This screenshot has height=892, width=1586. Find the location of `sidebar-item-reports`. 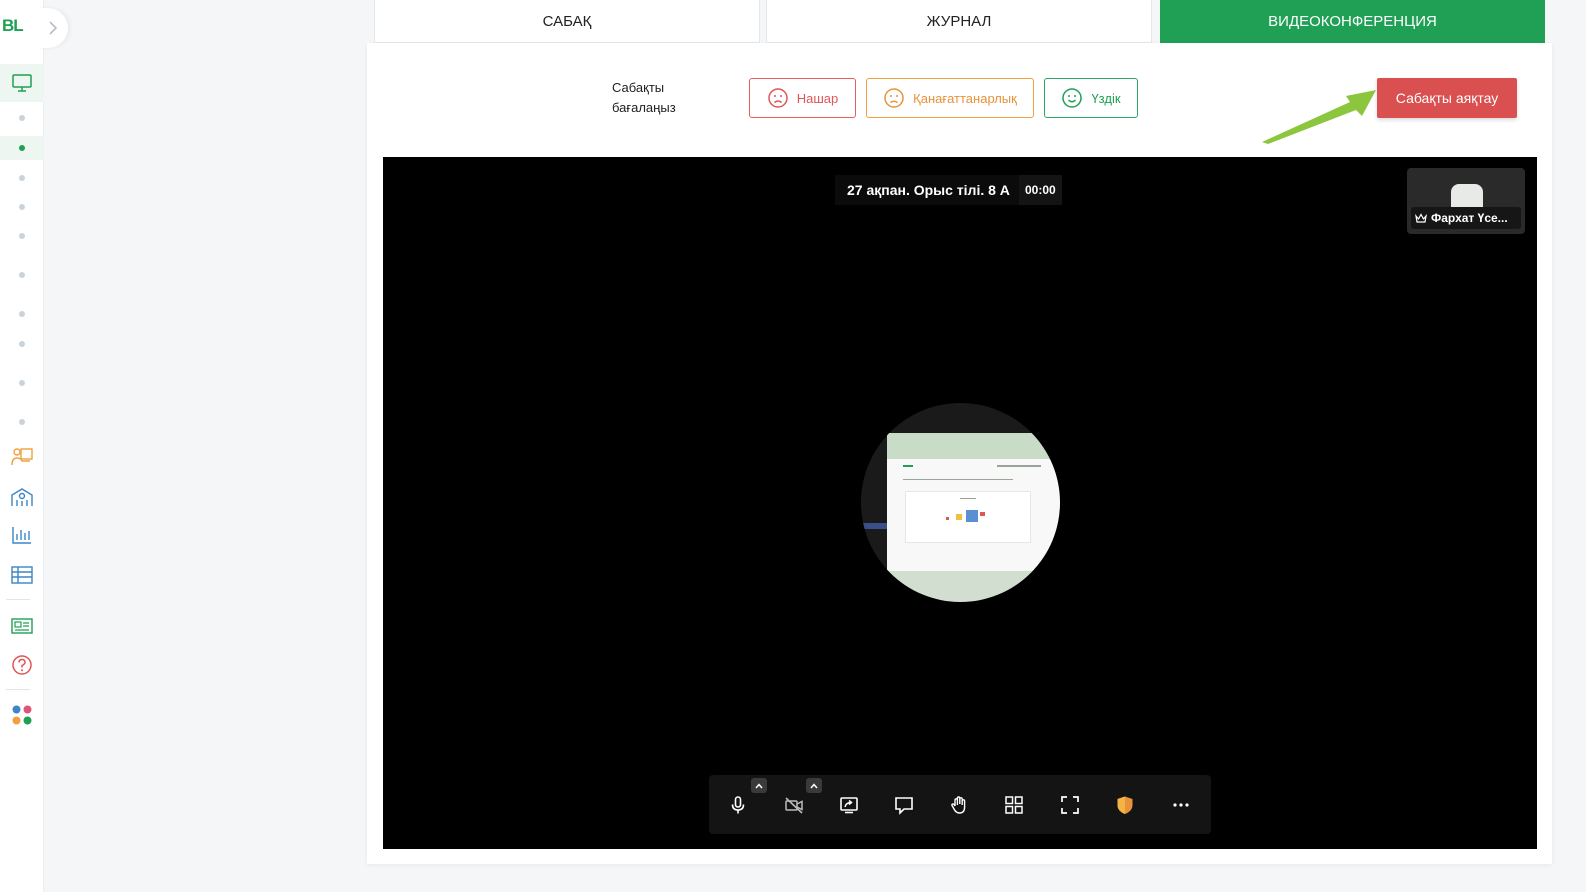

sidebar-item-reports is located at coordinates (22, 535).